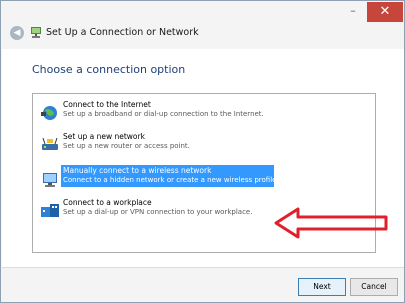  I want to click on option-title: Set up a new network, so click(104, 136).